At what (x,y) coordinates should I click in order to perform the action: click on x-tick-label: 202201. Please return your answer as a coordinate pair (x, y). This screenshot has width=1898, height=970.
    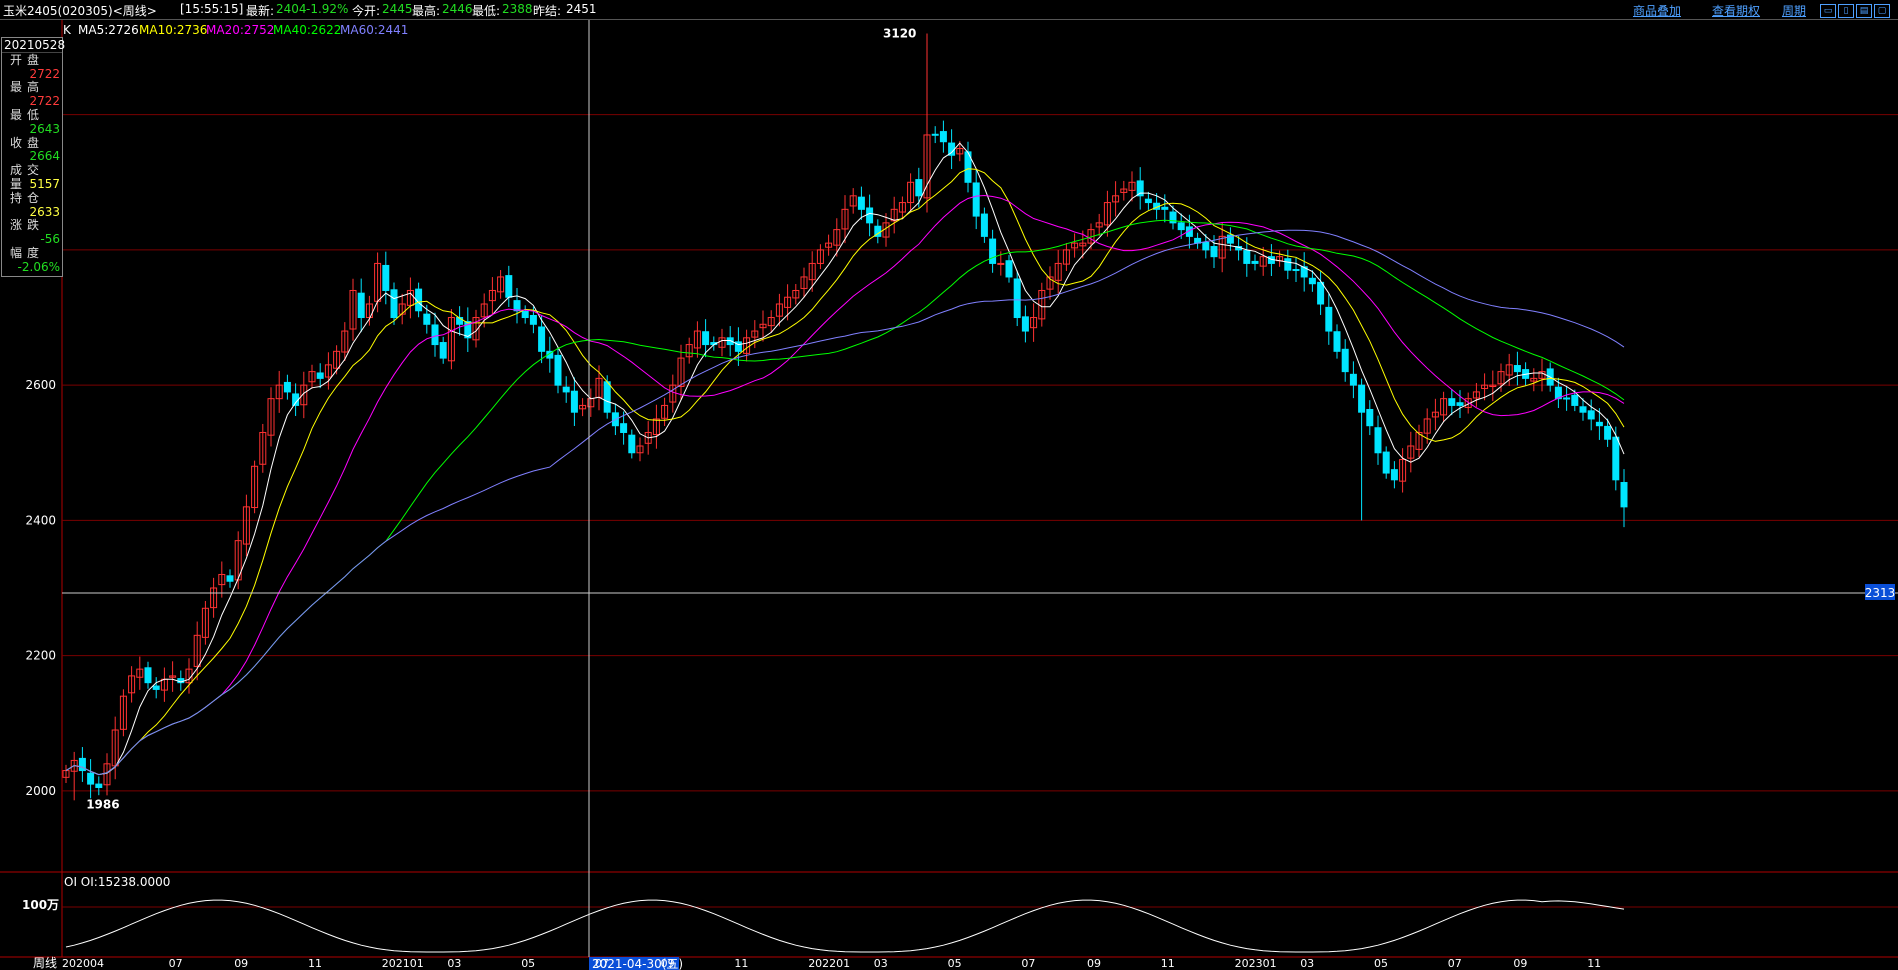
    Looking at the image, I should click on (829, 963).